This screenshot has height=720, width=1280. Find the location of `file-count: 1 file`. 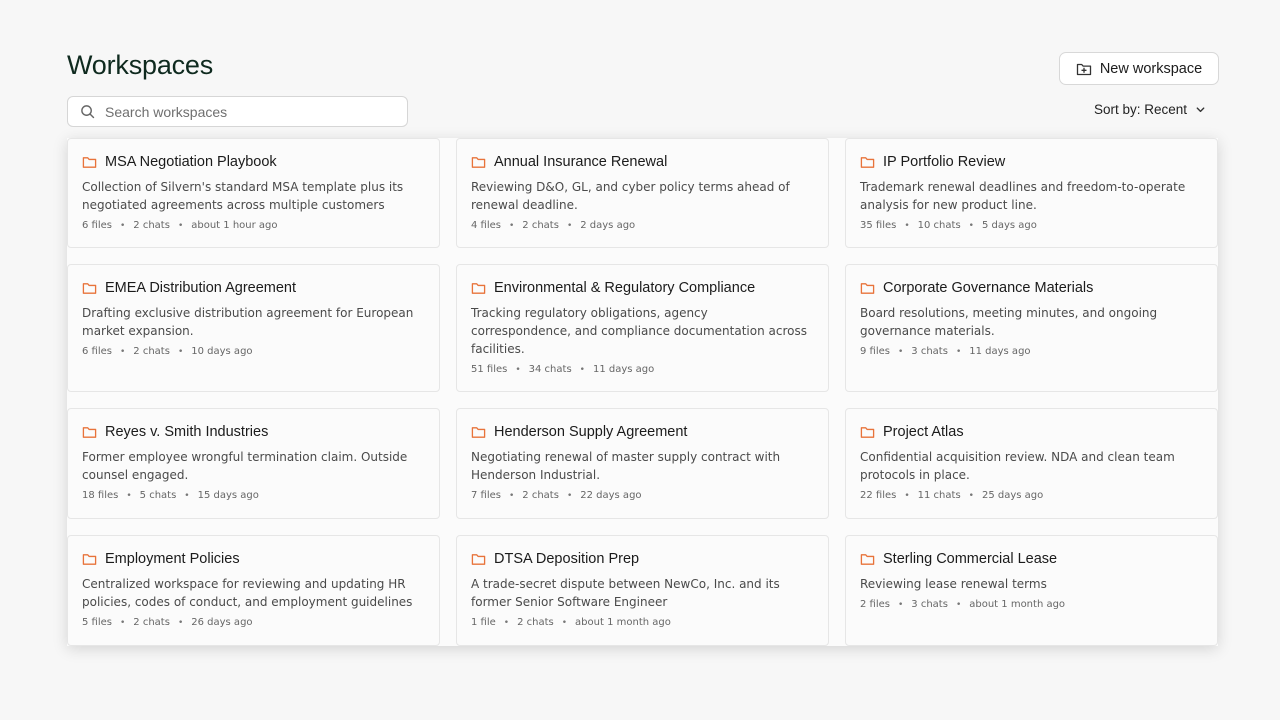

file-count: 1 file is located at coordinates (483, 622).